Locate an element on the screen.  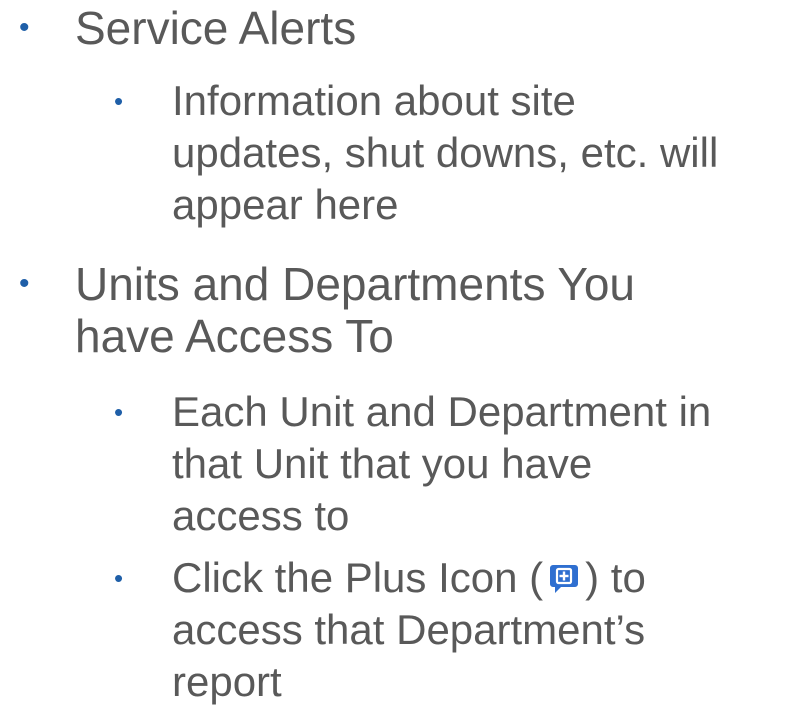
bullet-line: Click the Plus Icon ( ) to is located at coordinates (486, 578).